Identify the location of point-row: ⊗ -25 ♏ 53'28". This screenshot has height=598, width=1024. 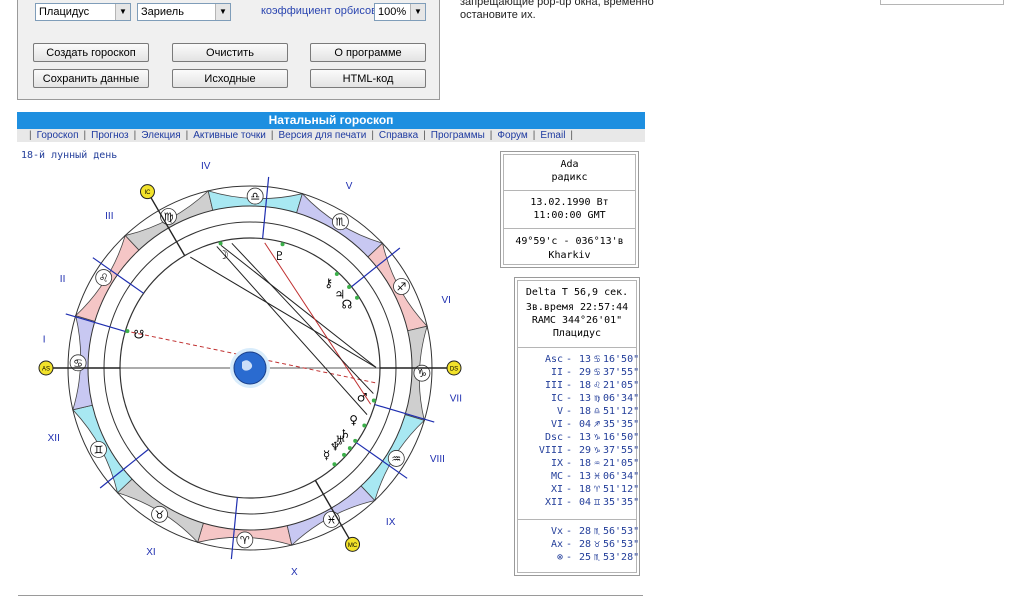
(584, 557).